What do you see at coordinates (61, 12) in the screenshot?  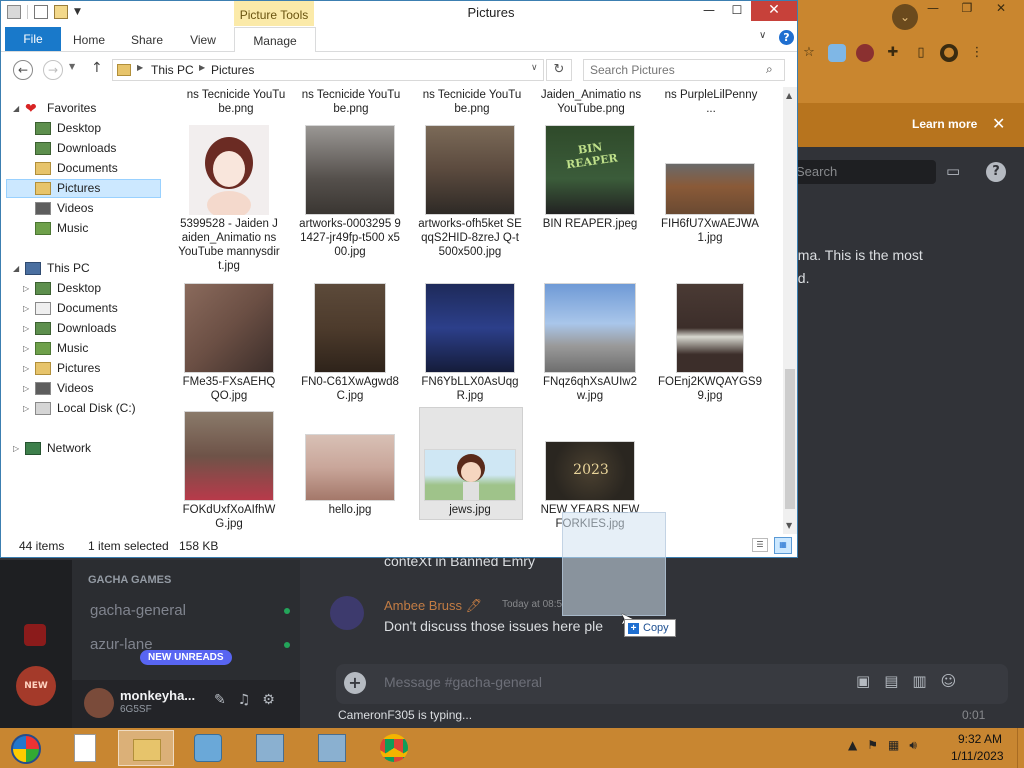 I see `new-folder-icon` at bounding box center [61, 12].